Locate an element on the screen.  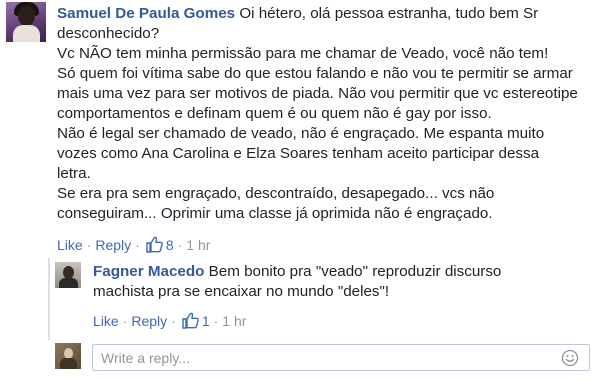
like-count: 8 is located at coordinates (170, 245).